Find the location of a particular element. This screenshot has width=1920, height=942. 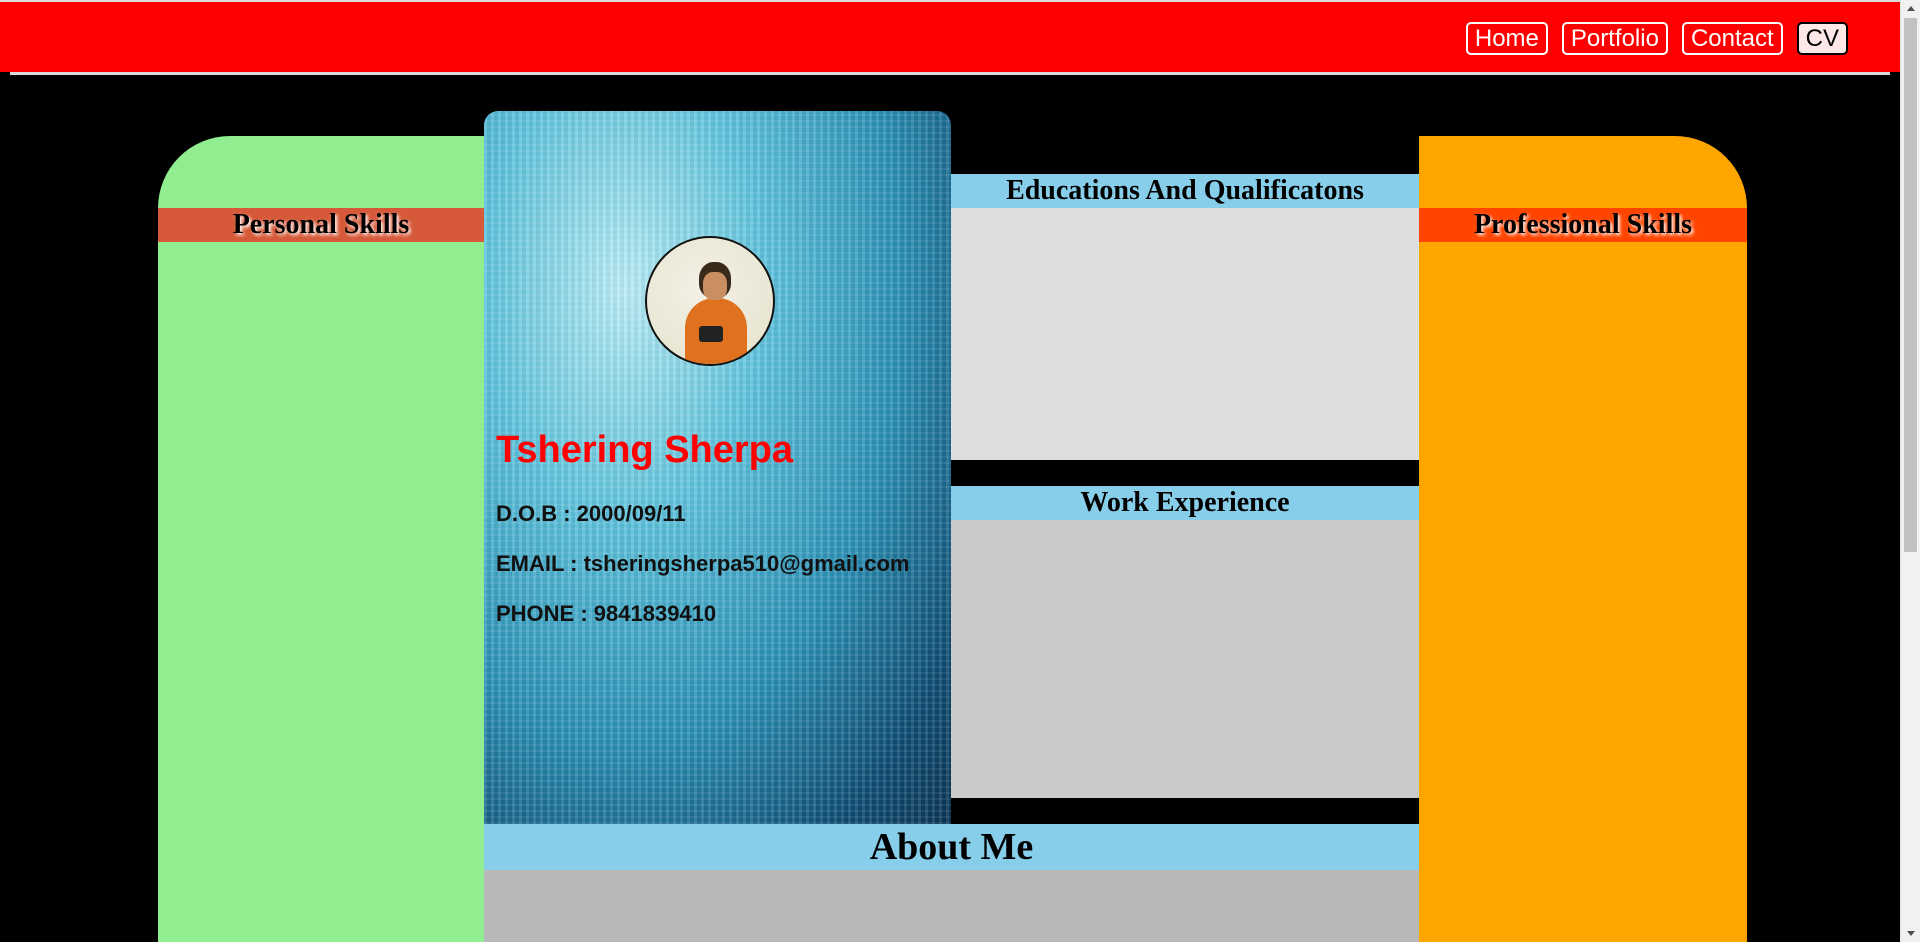

about-me-panel is located at coordinates (951, 906).